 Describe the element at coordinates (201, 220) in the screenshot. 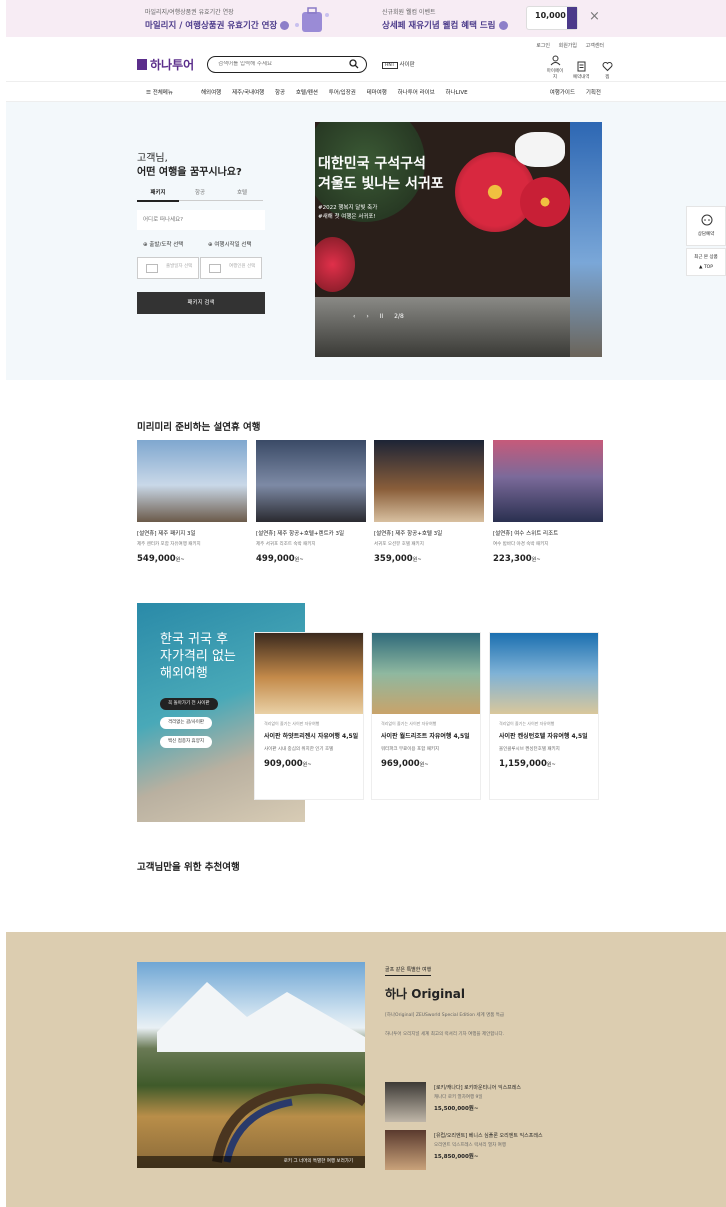

I see `destination-input` at that location.